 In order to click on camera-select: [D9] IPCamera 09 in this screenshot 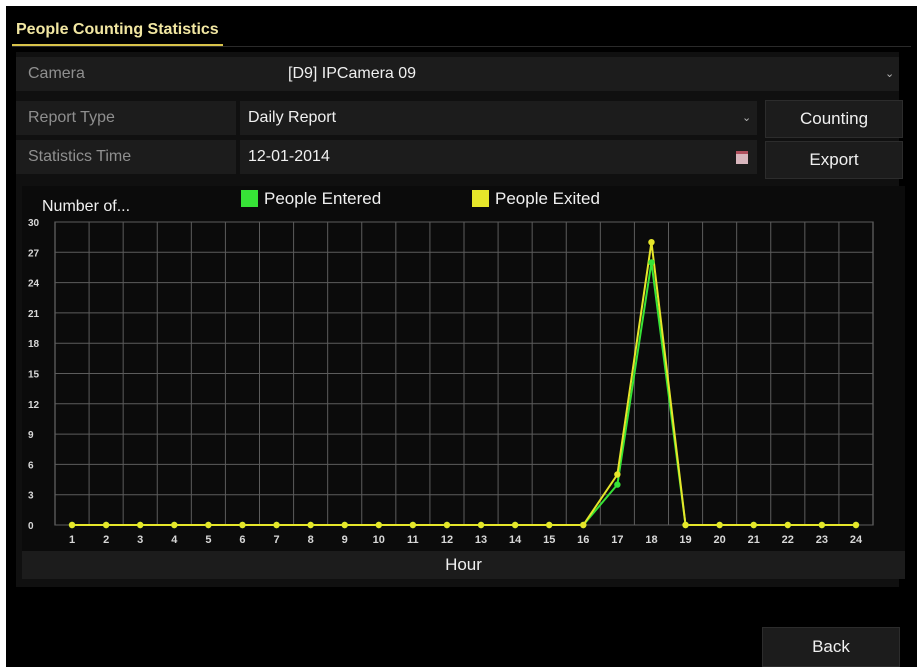, I will do `click(352, 74)`.